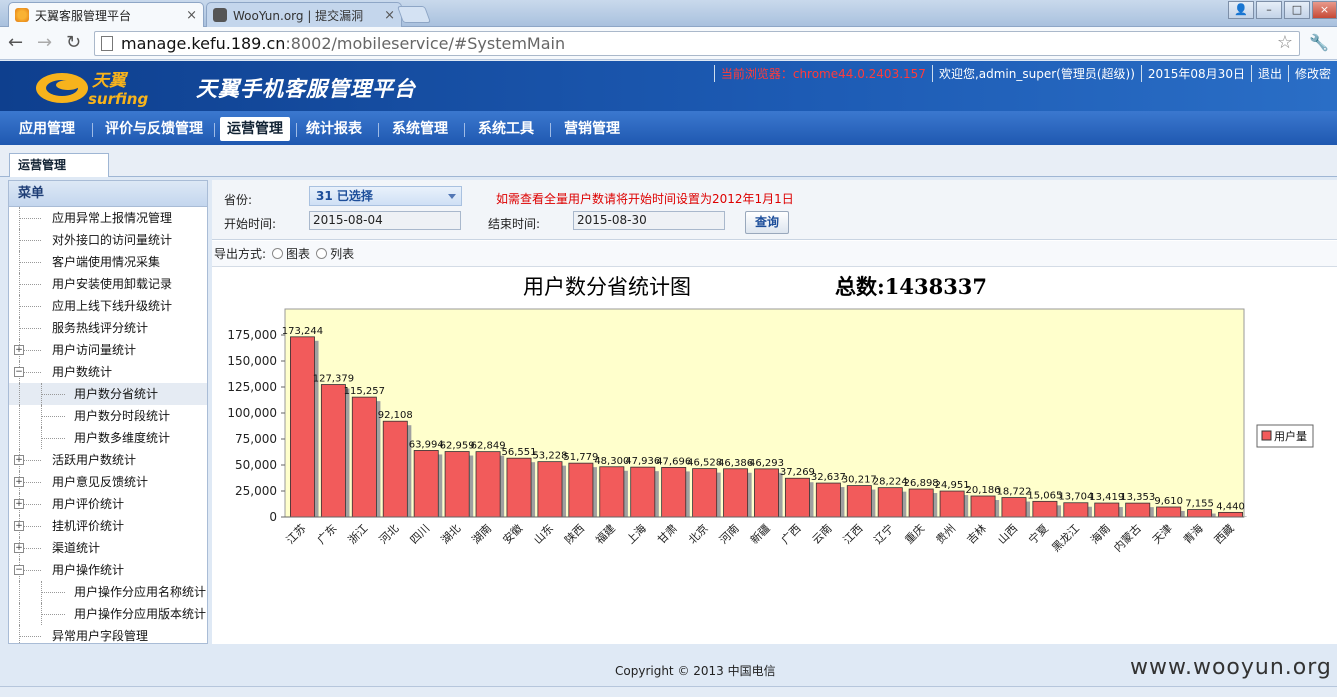  I want to click on sidebar-item: 应用上线下线升级统计, so click(108, 306).